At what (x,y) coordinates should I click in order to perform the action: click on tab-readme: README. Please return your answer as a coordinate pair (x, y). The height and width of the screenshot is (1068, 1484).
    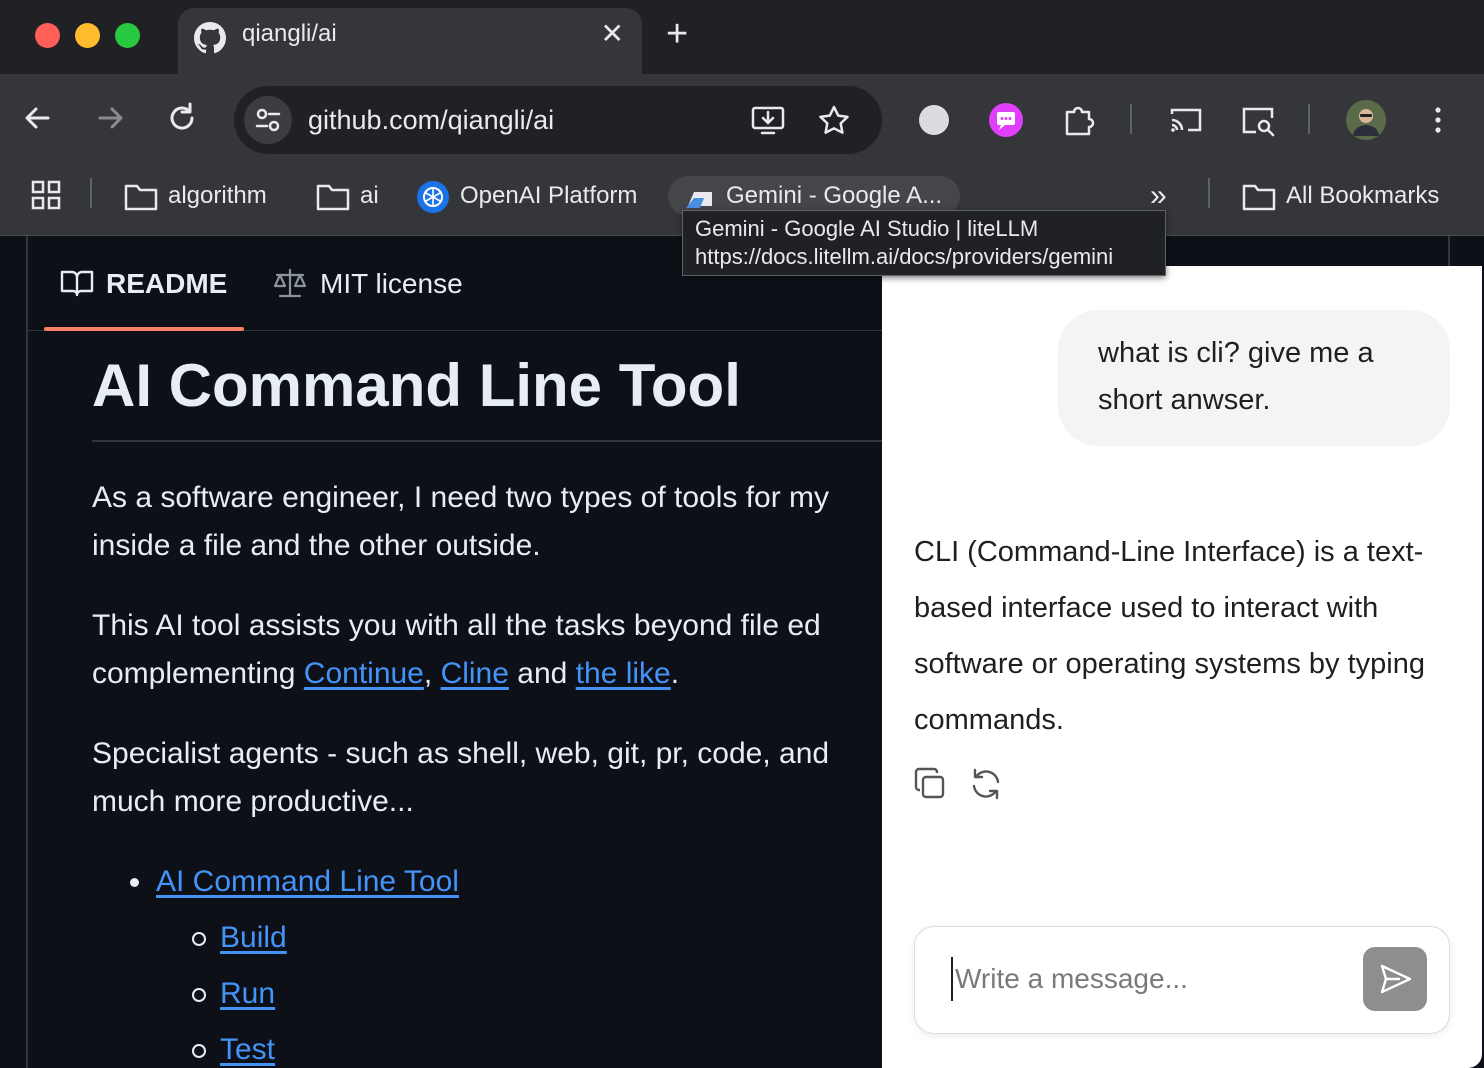
    Looking at the image, I should click on (143, 284).